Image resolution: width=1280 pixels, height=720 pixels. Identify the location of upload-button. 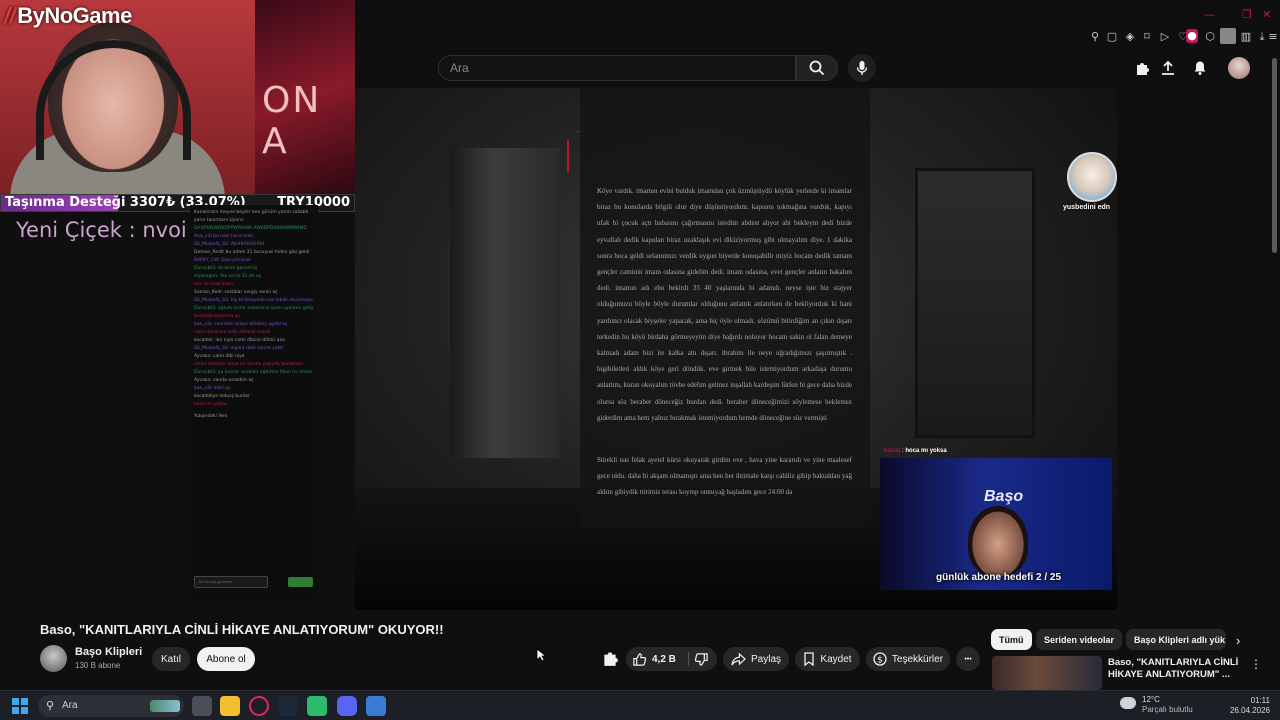
(1168, 68).